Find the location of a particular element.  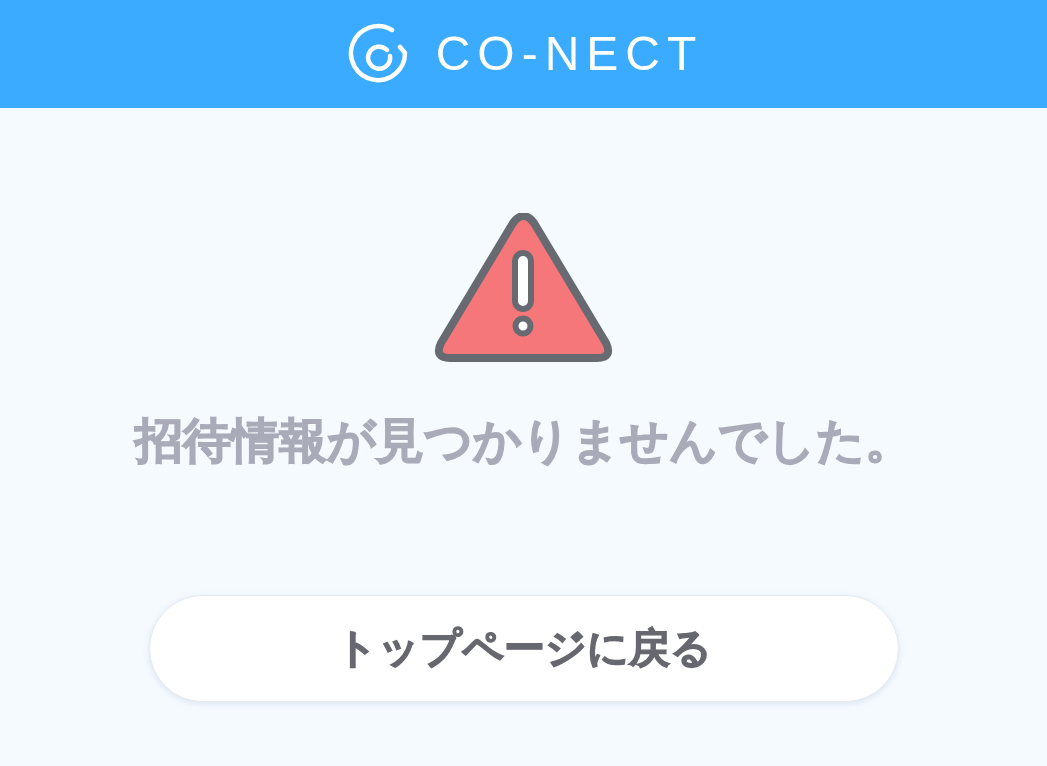

back-to-top-button: トップページに戻る is located at coordinates (523, 648).